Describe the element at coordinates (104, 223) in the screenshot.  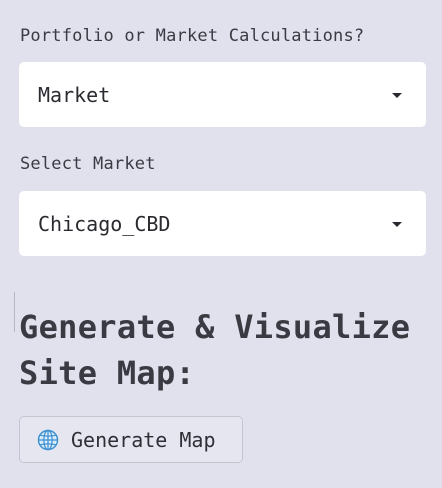
I see `market-value: Chicago_CBD` at that location.